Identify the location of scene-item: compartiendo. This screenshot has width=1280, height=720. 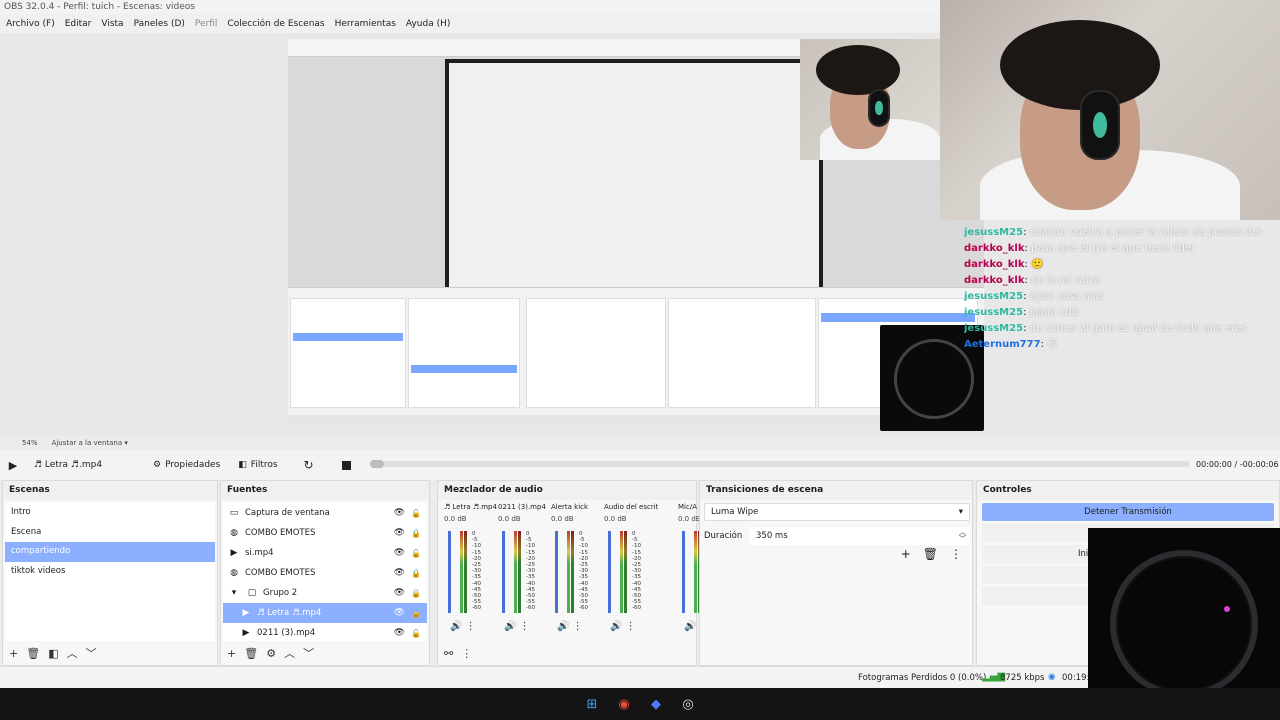
(110, 552).